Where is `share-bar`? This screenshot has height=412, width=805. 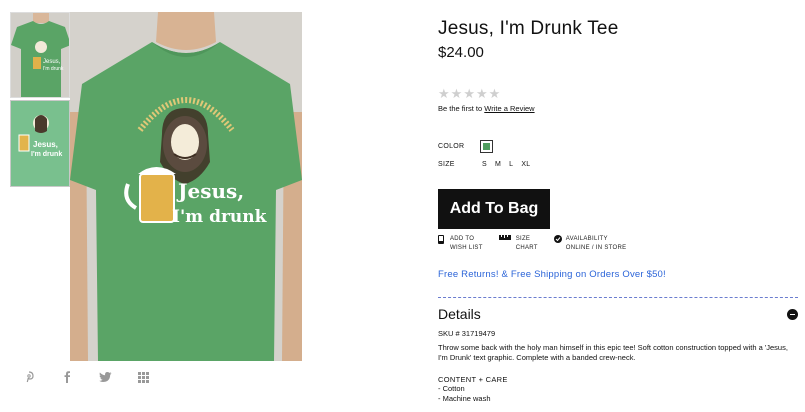 share-bar is located at coordinates (86, 377).